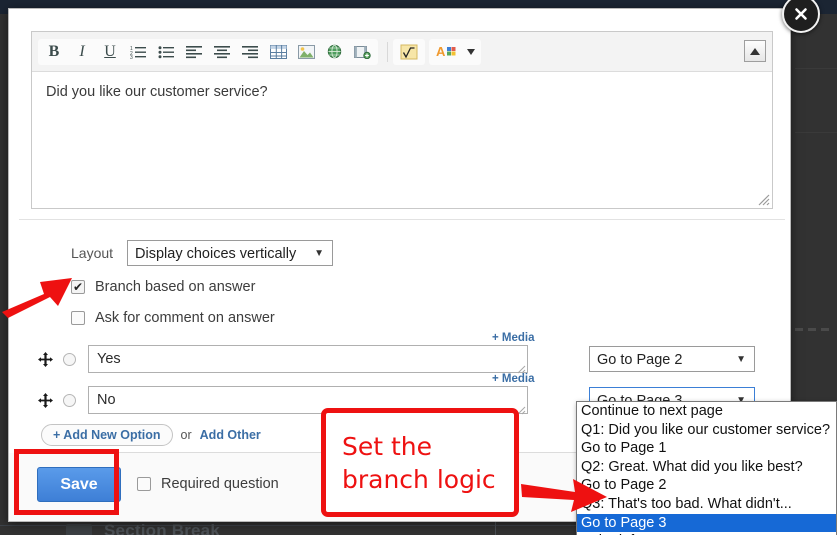  I want to click on save-button: Save, so click(79, 484).